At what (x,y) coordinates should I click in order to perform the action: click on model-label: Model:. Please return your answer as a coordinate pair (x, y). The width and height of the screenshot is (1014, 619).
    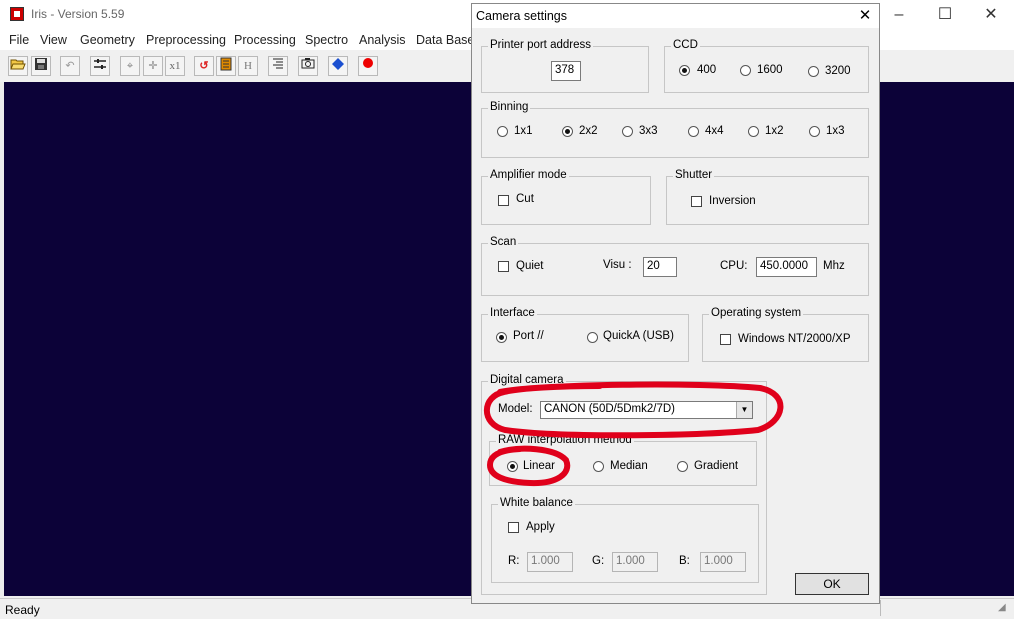
    Looking at the image, I should click on (515, 409).